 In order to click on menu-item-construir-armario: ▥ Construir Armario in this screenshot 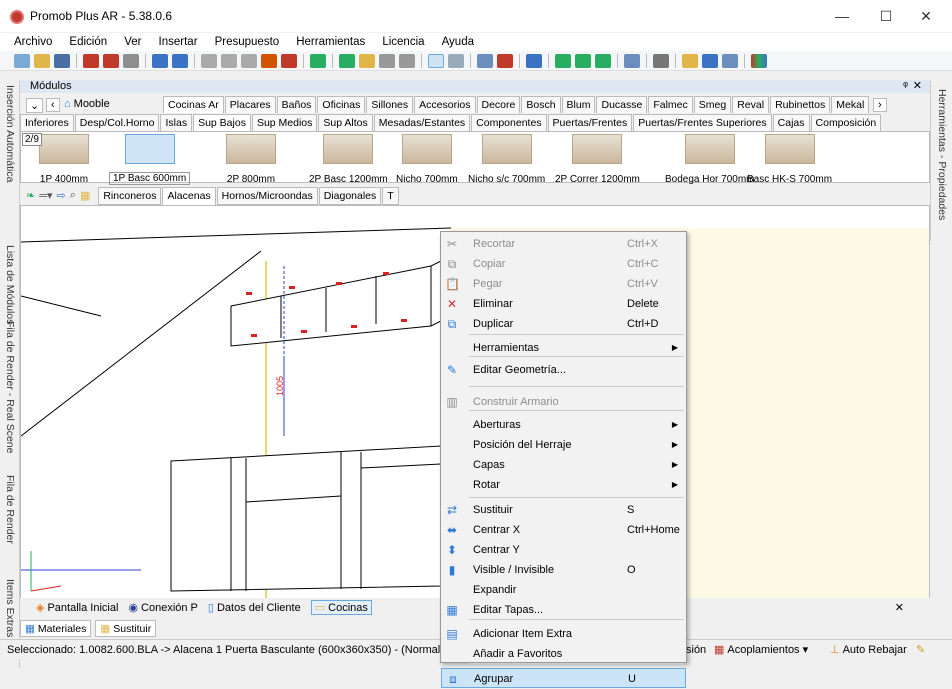, I will do `click(563, 402)`.